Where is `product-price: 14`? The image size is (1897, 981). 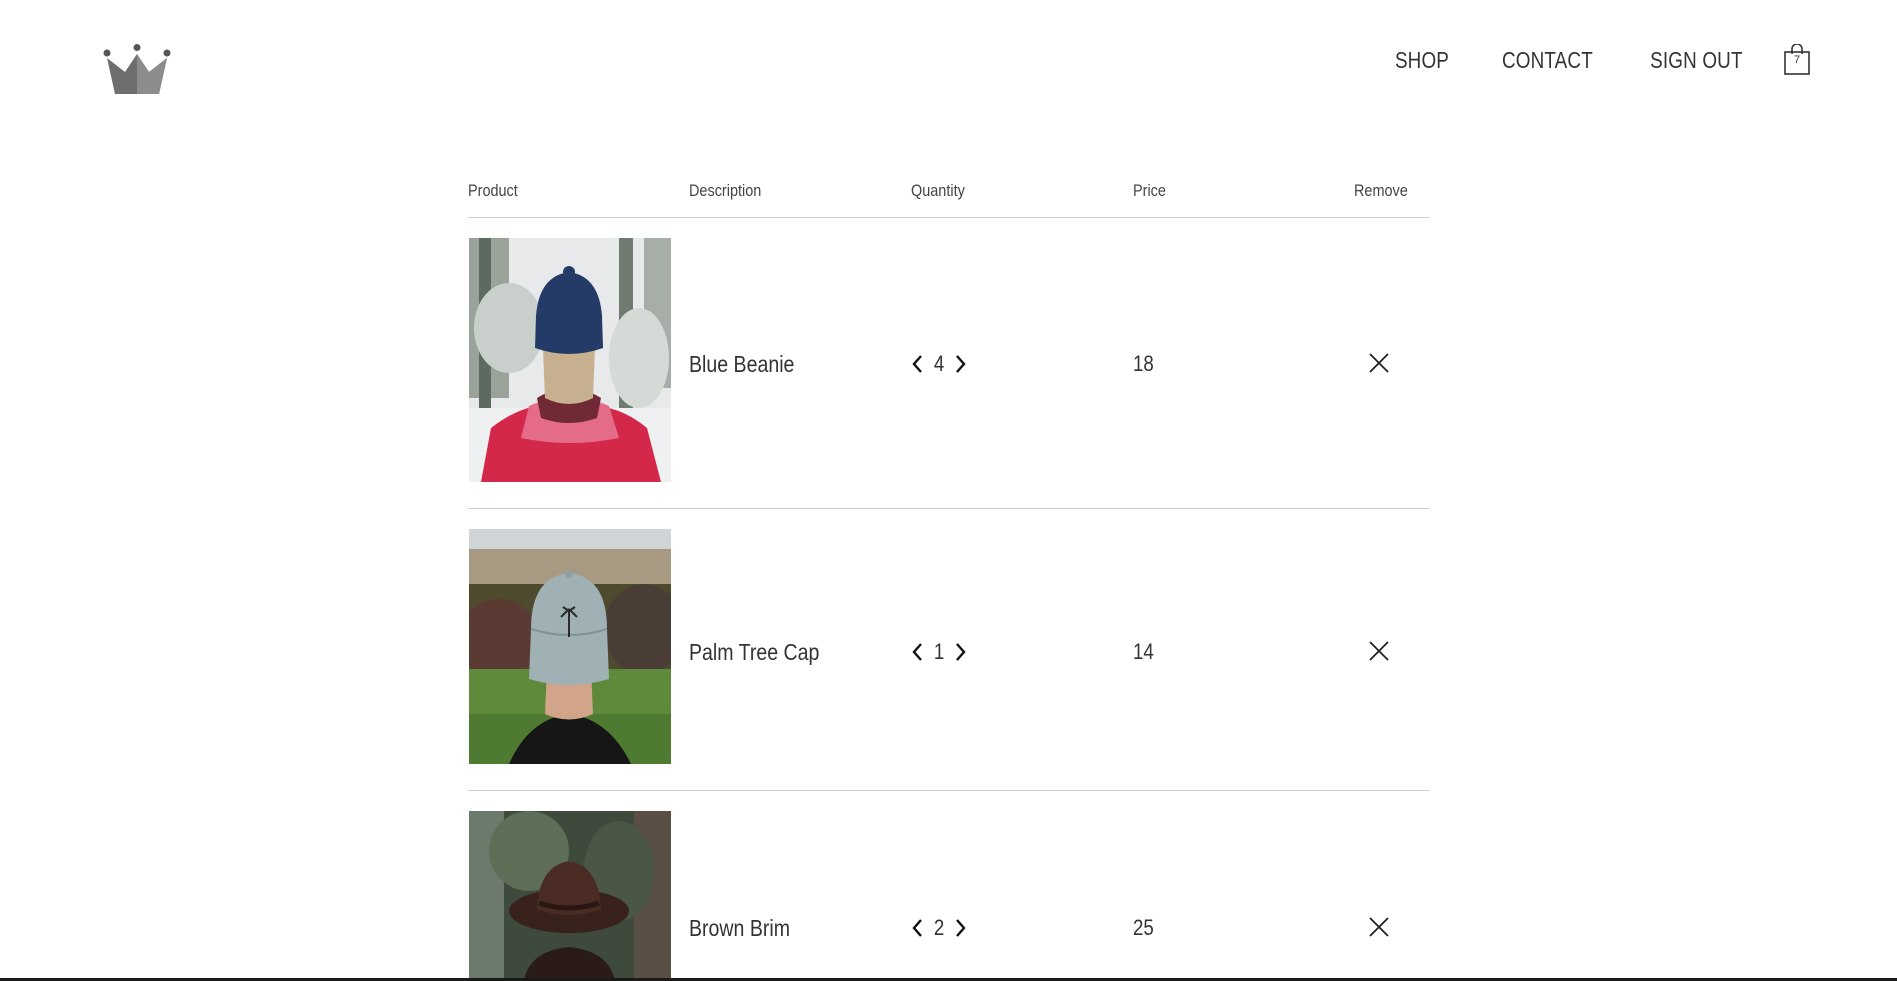
product-price: 14 is located at coordinates (1143, 651).